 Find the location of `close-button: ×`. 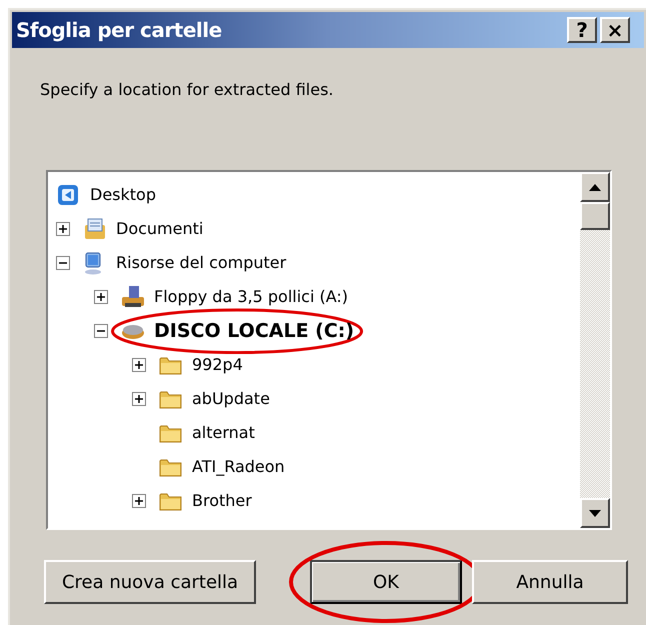

close-button: × is located at coordinates (615, 30).